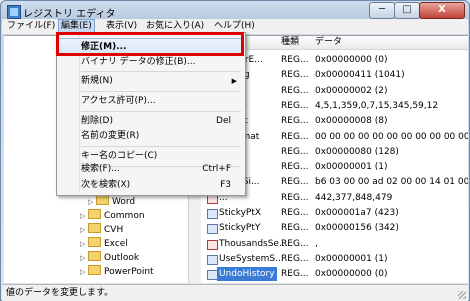 The height and width of the screenshot is (301, 470). Describe the element at coordinates (14, 12) in the screenshot. I see `registry-editor-icon` at that location.